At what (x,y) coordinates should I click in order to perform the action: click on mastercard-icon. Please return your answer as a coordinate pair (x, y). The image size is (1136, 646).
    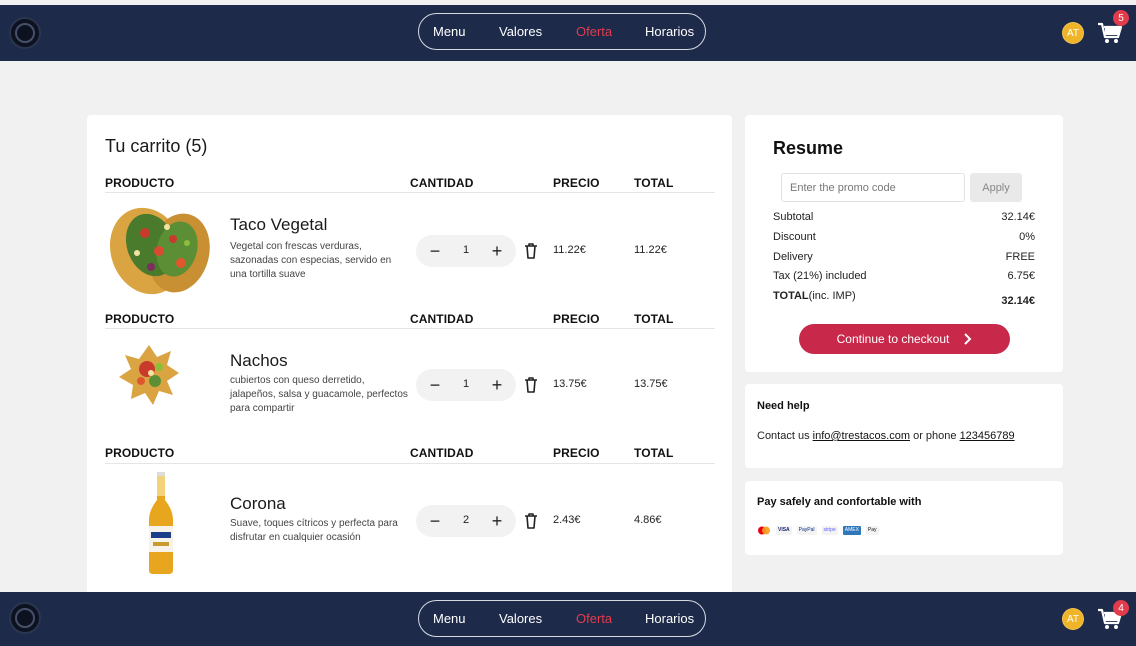
    Looking at the image, I should click on (764, 530).